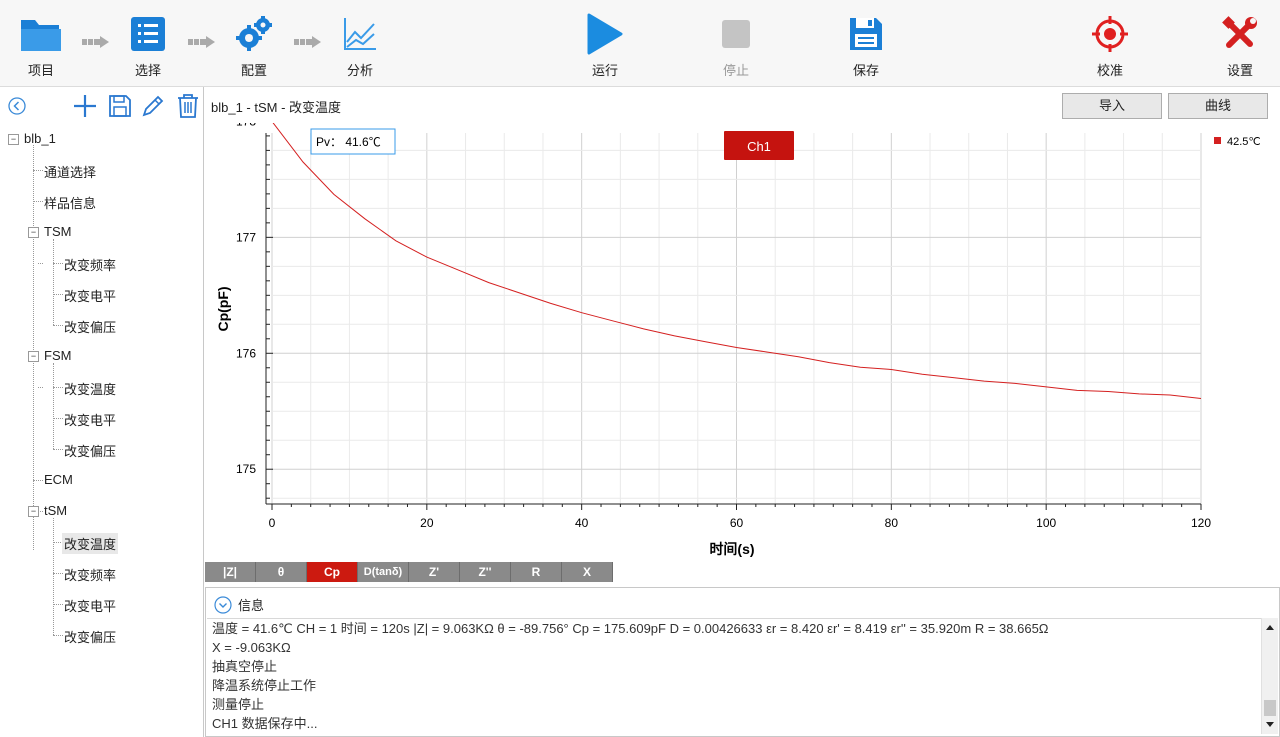 This screenshot has height=737, width=1280. I want to click on tree-item-t-frequency: 改变频率, so click(90, 574).